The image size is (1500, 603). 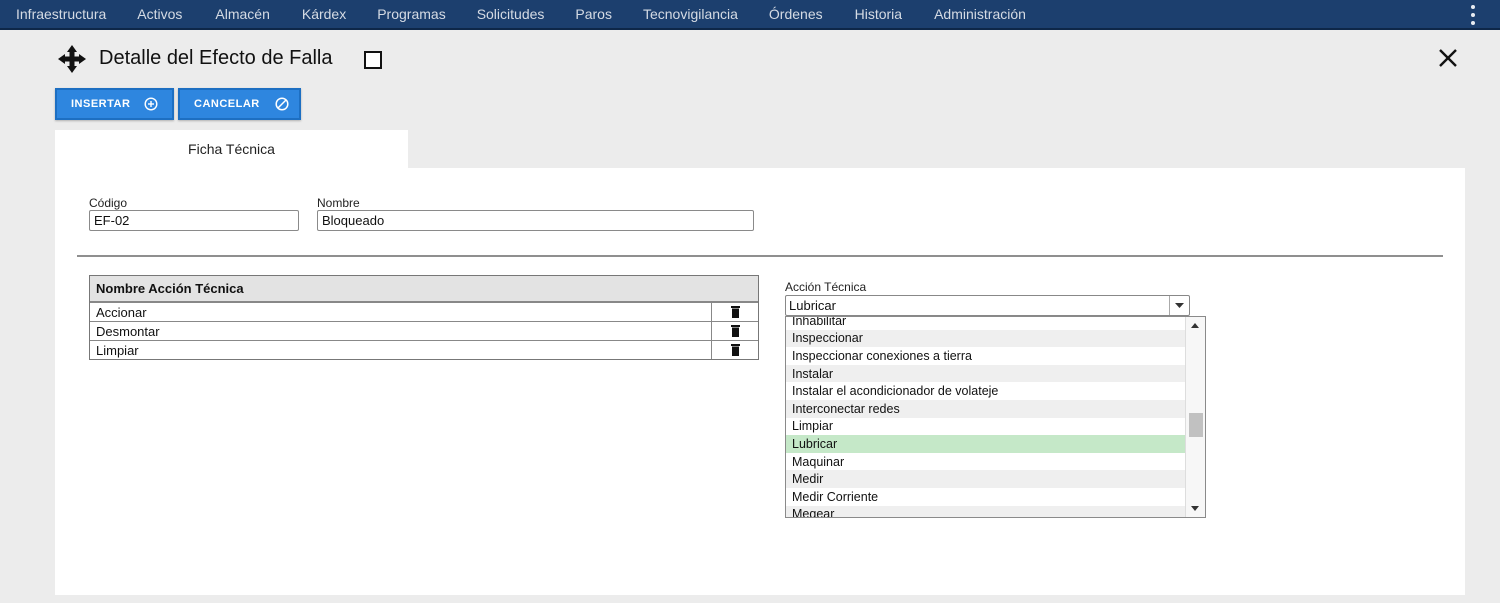 What do you see at coordinates (151, 104) in the screenshot?
I see `plus-circle-icon` at bounding box center [151, 104].